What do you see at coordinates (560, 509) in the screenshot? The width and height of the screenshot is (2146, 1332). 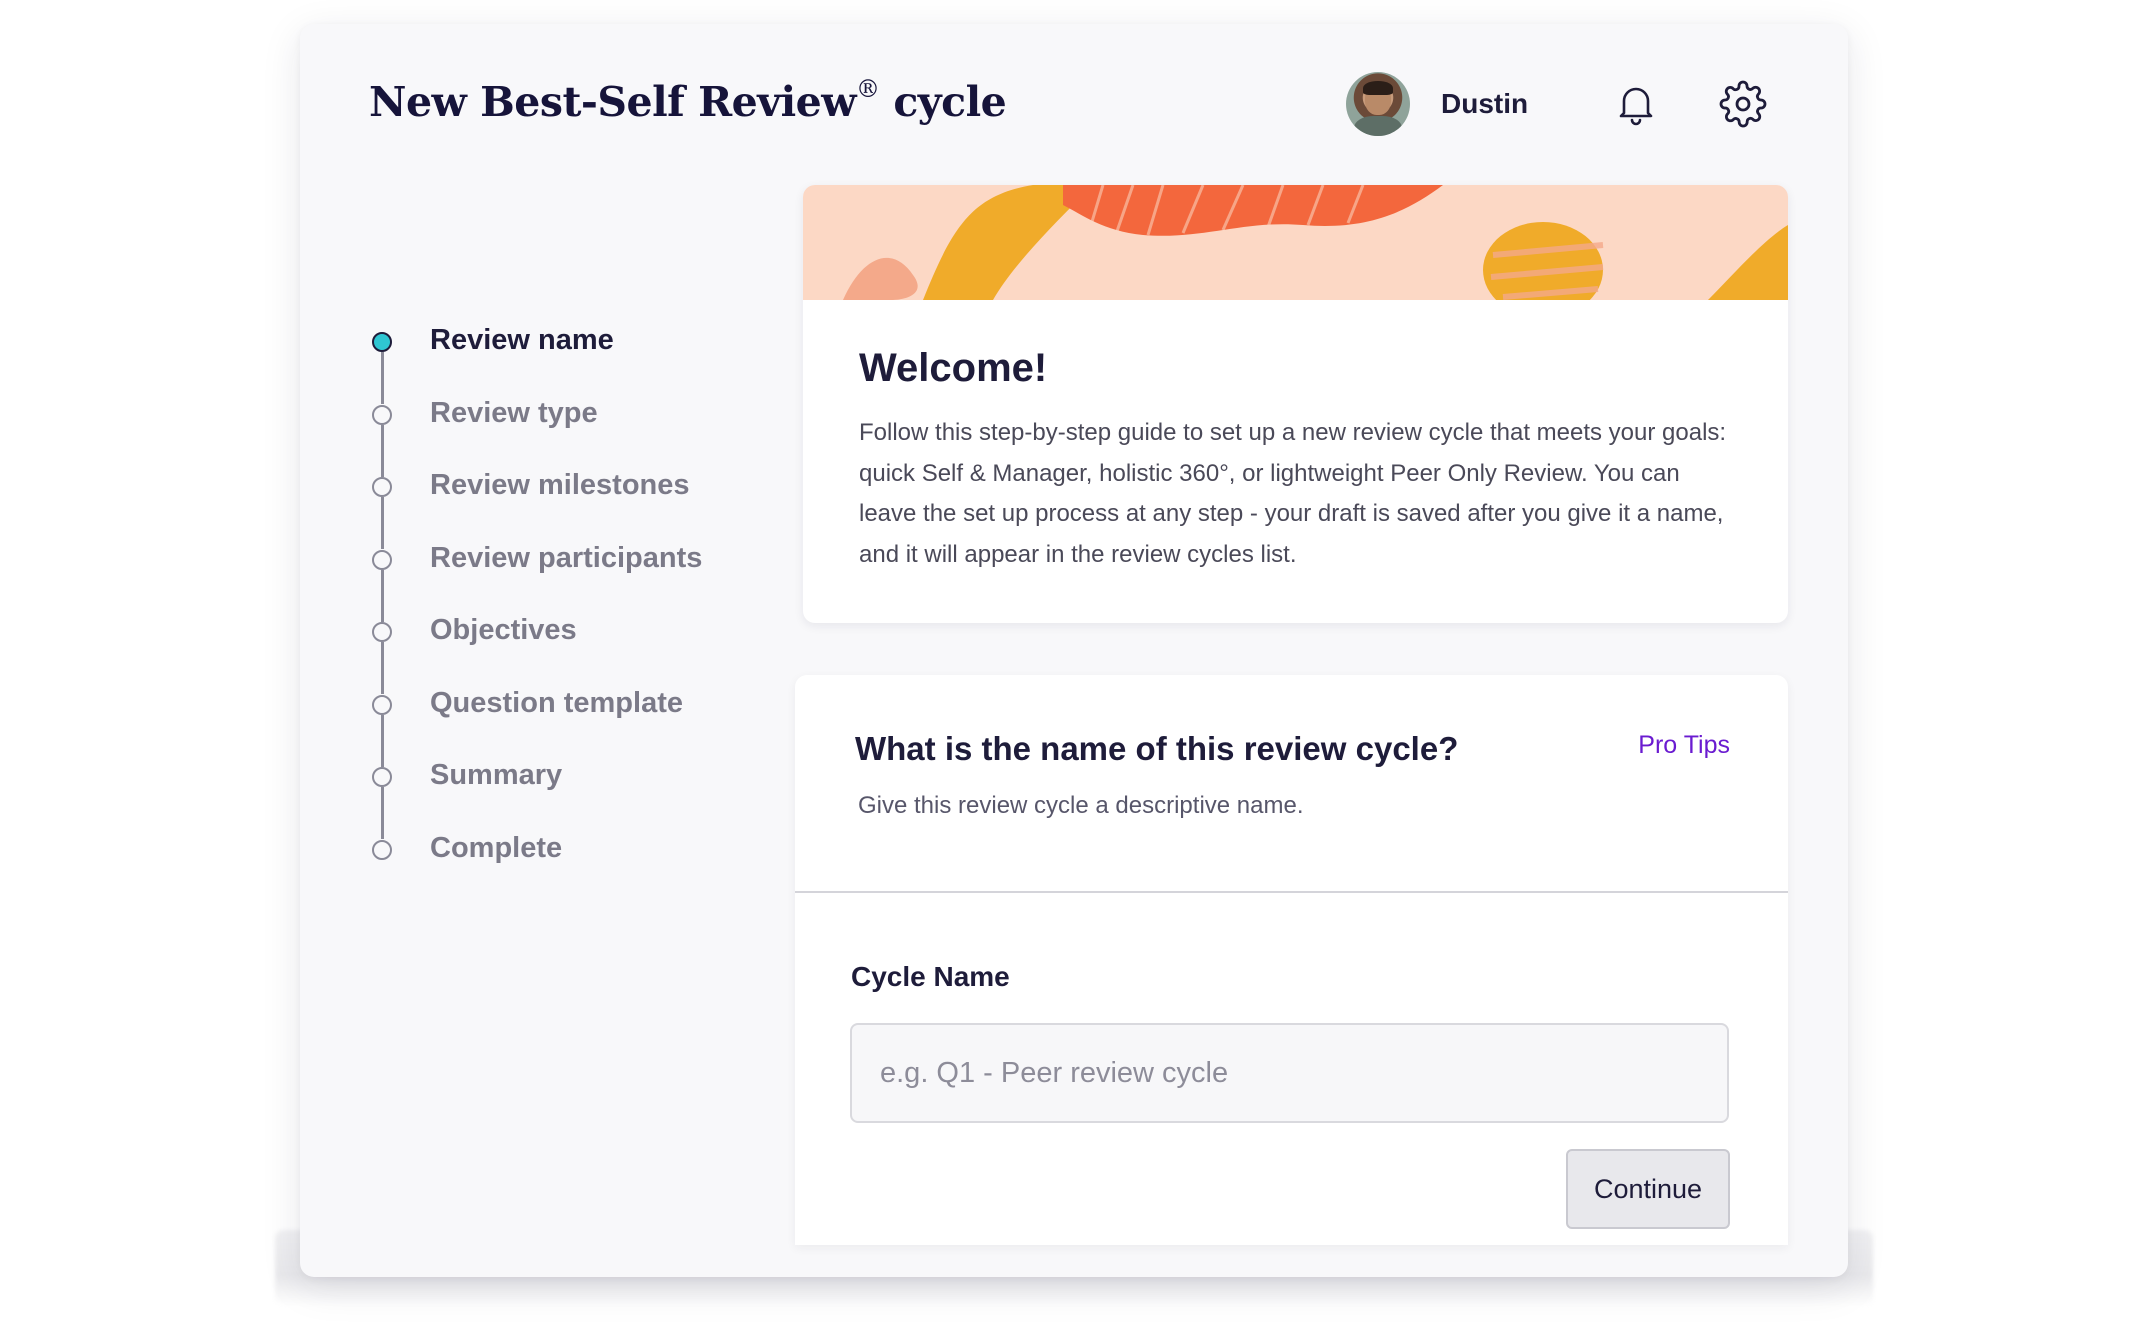 I see `step-review-milestones: Review milestones` at bounding box center [560, 509].